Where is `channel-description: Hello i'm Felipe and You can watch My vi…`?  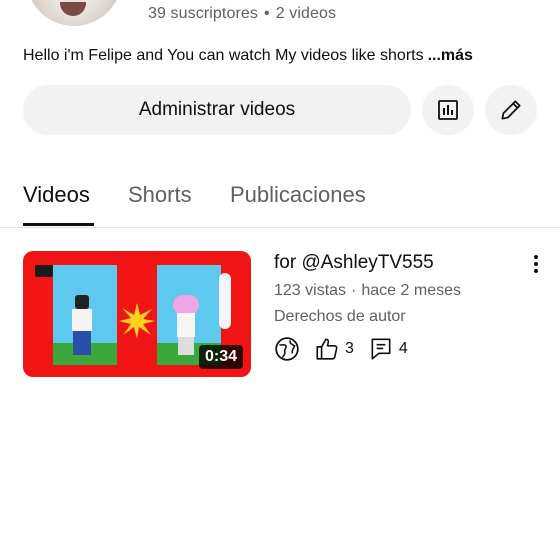 channel-description: Hello i'm Felipe and You can watch My vi… is located at coordinates (248, 56).